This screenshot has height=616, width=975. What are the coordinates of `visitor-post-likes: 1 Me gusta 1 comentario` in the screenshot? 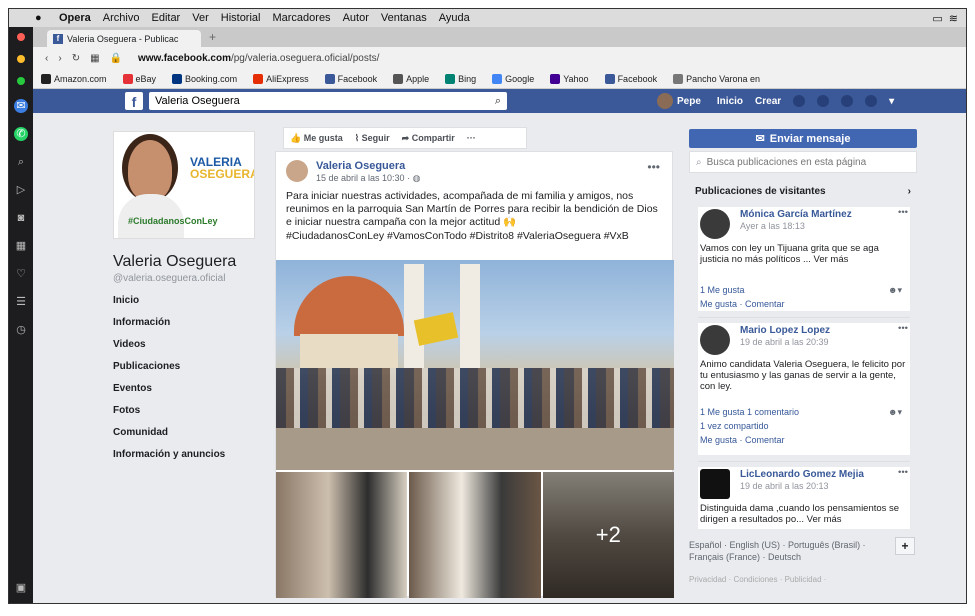 It's located at (749, 412).